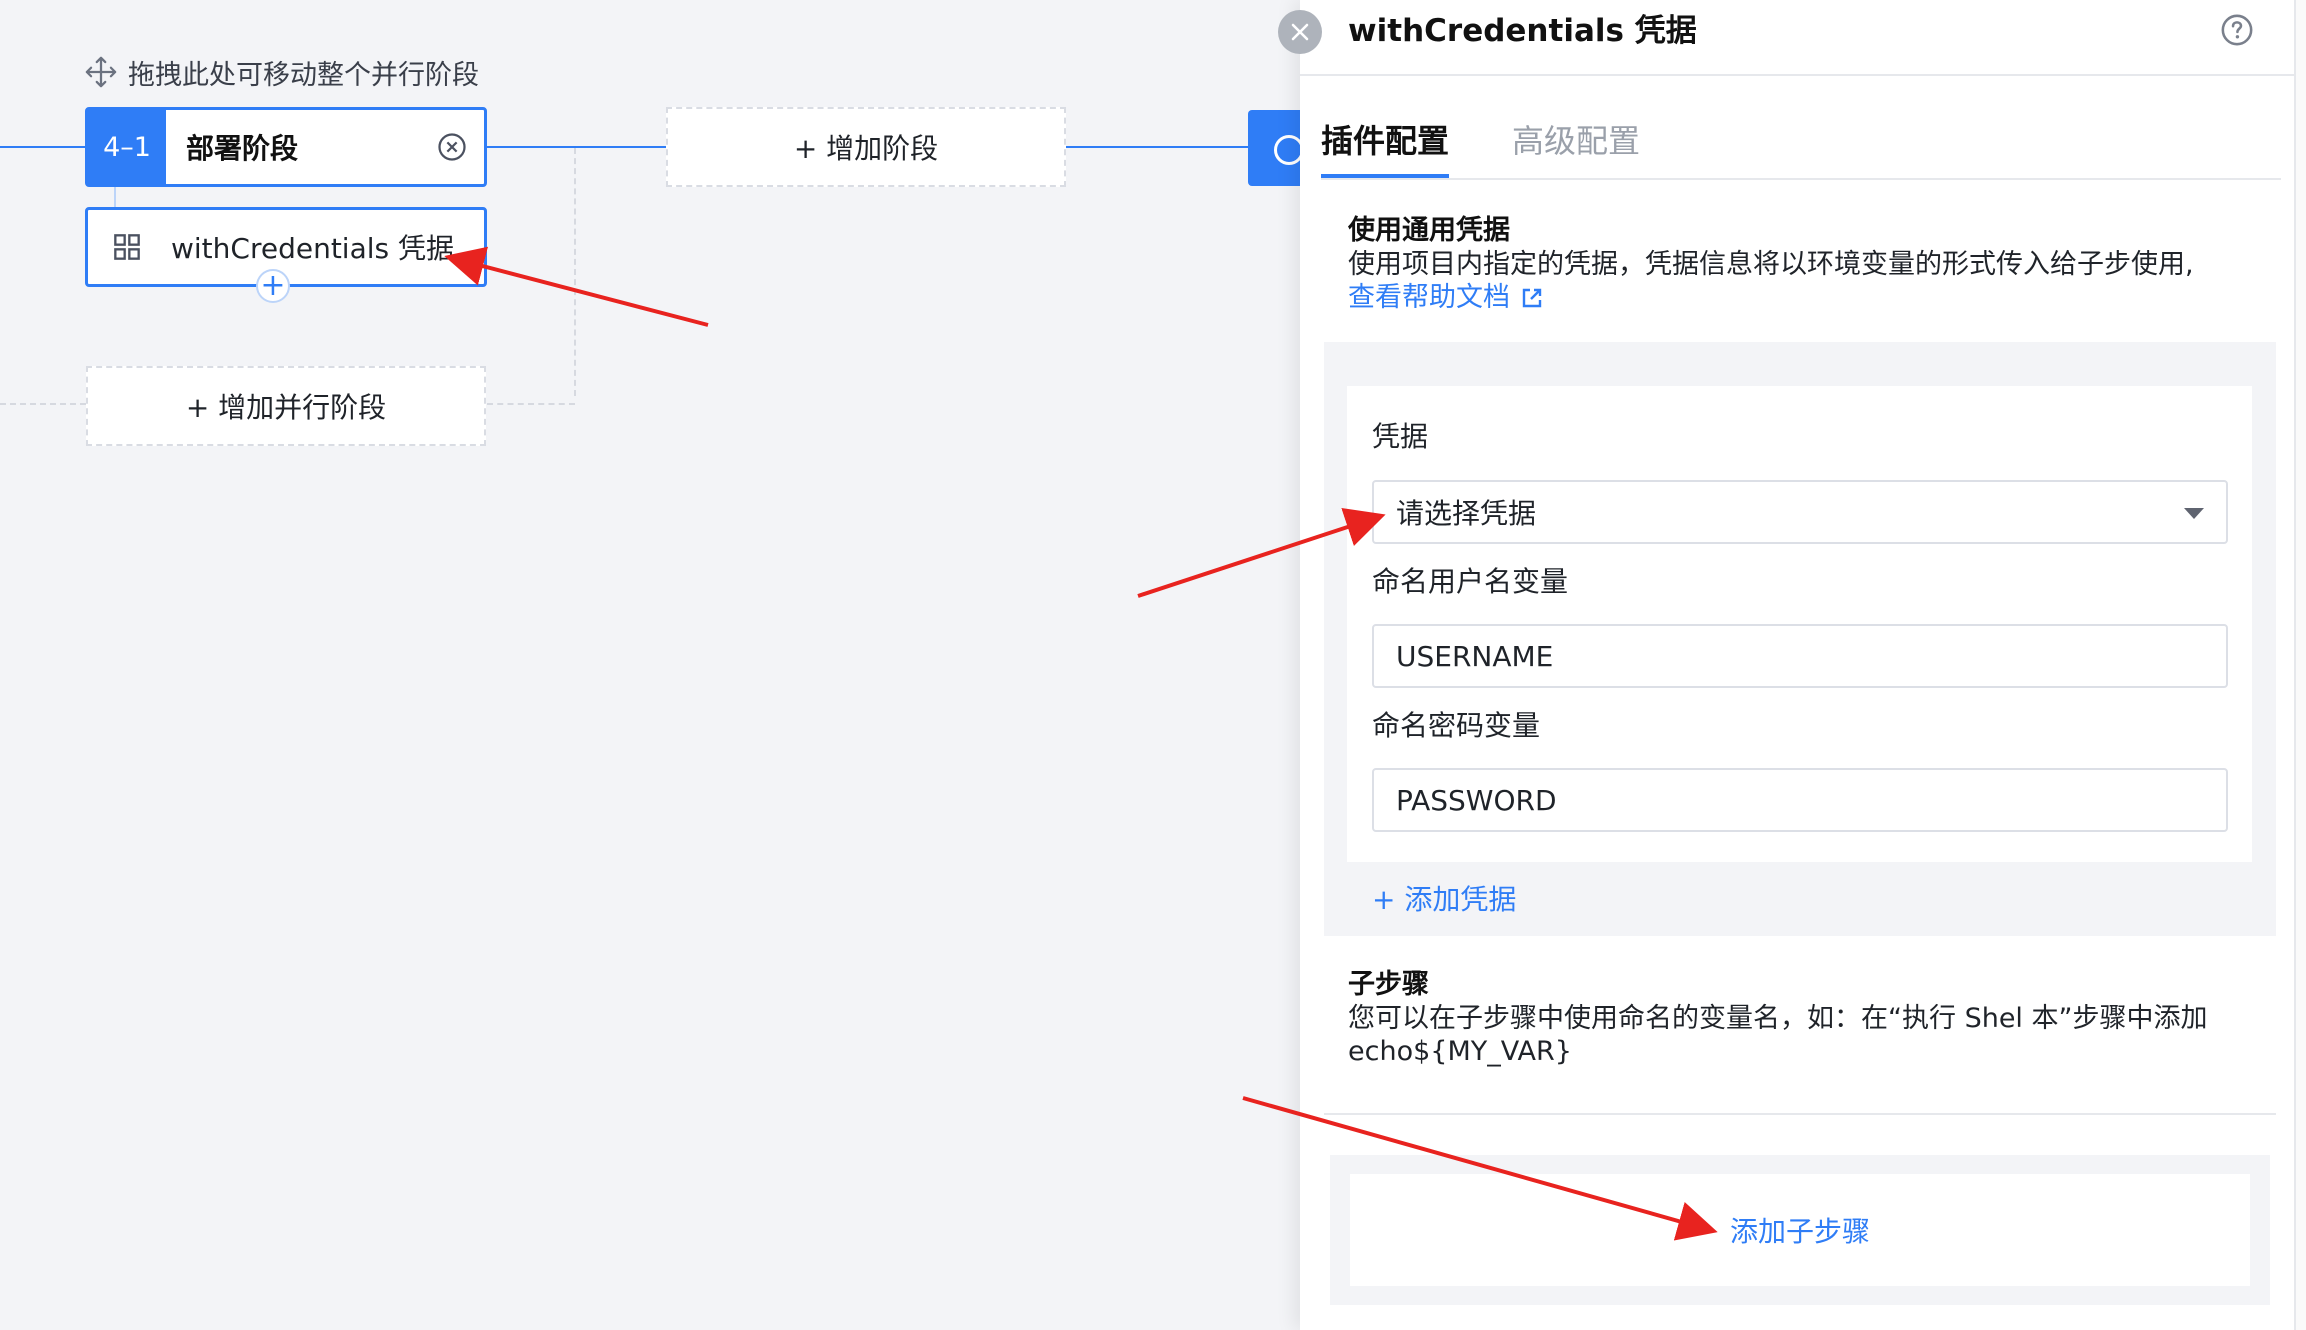 The width and height of the screenshot is (2306, 1330). Describe the element at coordinates (1778, 1018) in the screenshot. I see `substeps-description: 您可以在子步骤中使用命名的变量名，如：在“执行 Shel 本”步骤中添加` at that location.